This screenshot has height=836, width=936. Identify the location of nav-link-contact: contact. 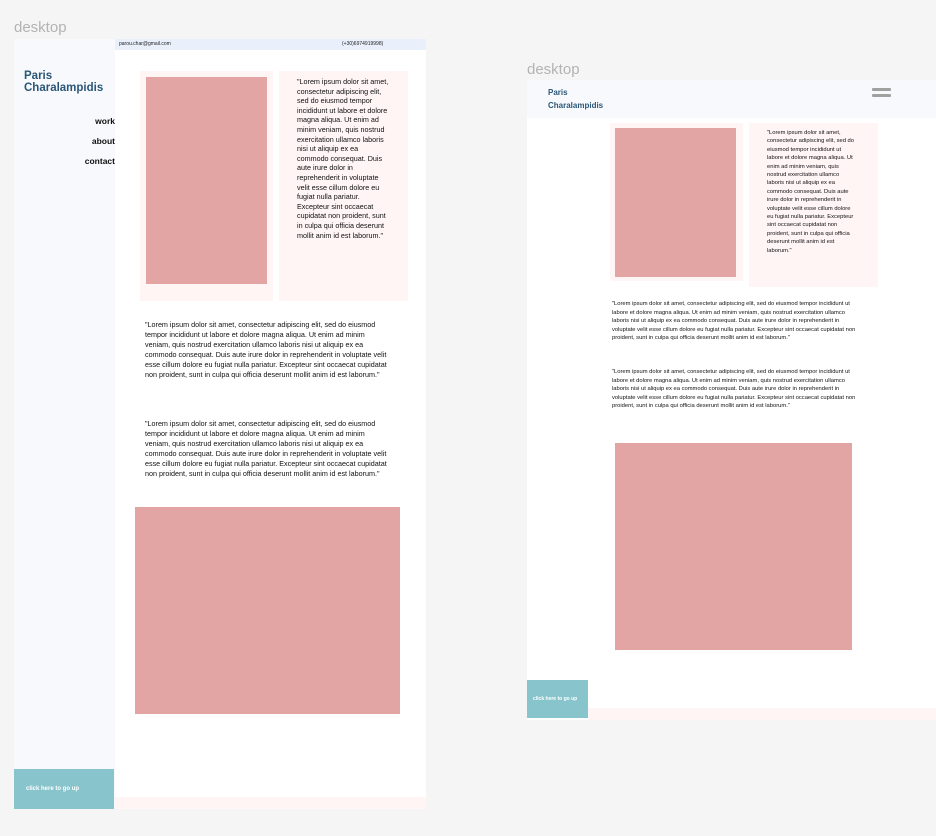
(70, 161).